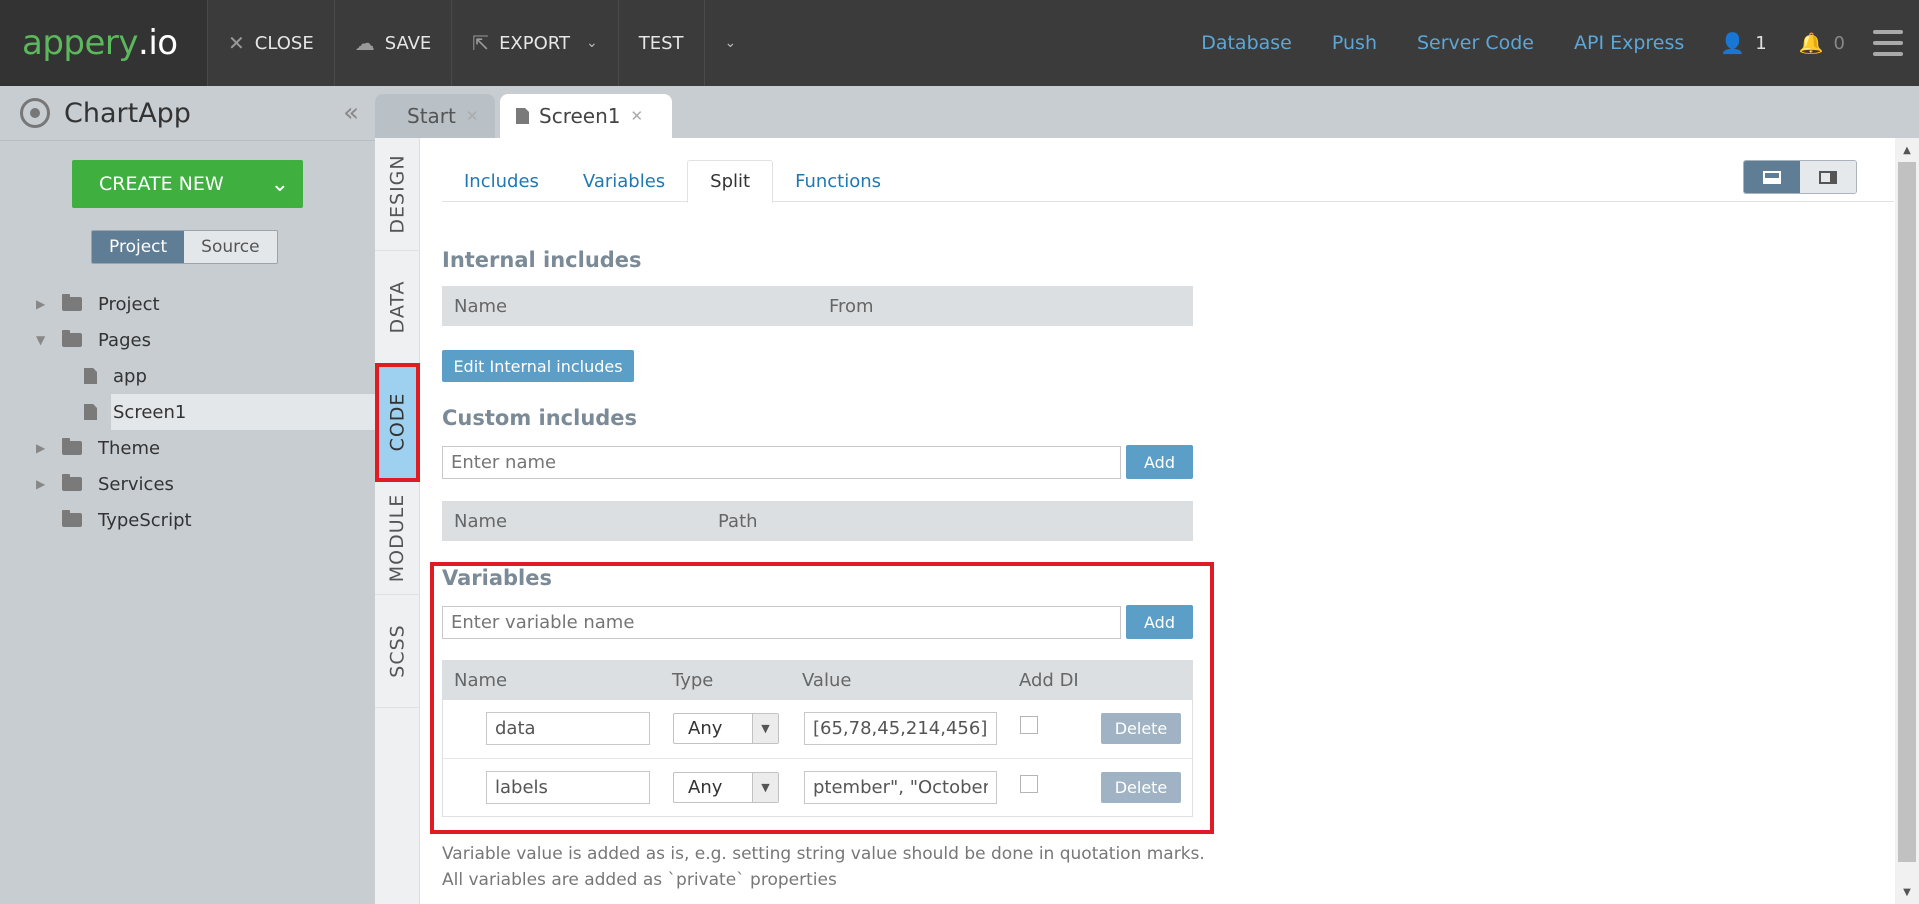  What do you see at coordinates (187, 376) in the screenshot?
I see `tree-item-app: app` at bounding box center [187, 376].